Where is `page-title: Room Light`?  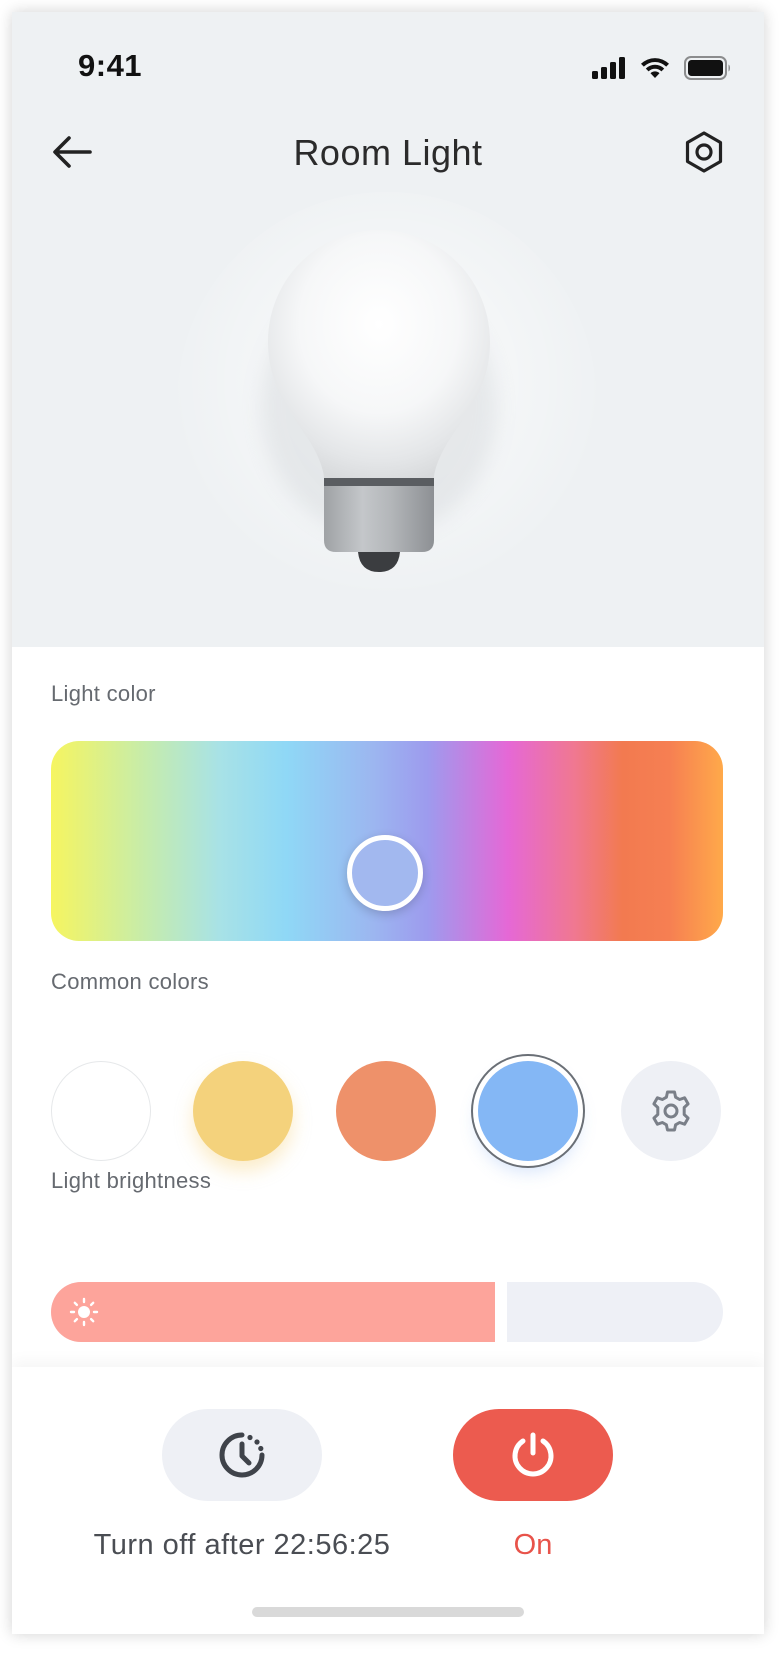 page-title: Room Light is located at coordinates (388, 152).